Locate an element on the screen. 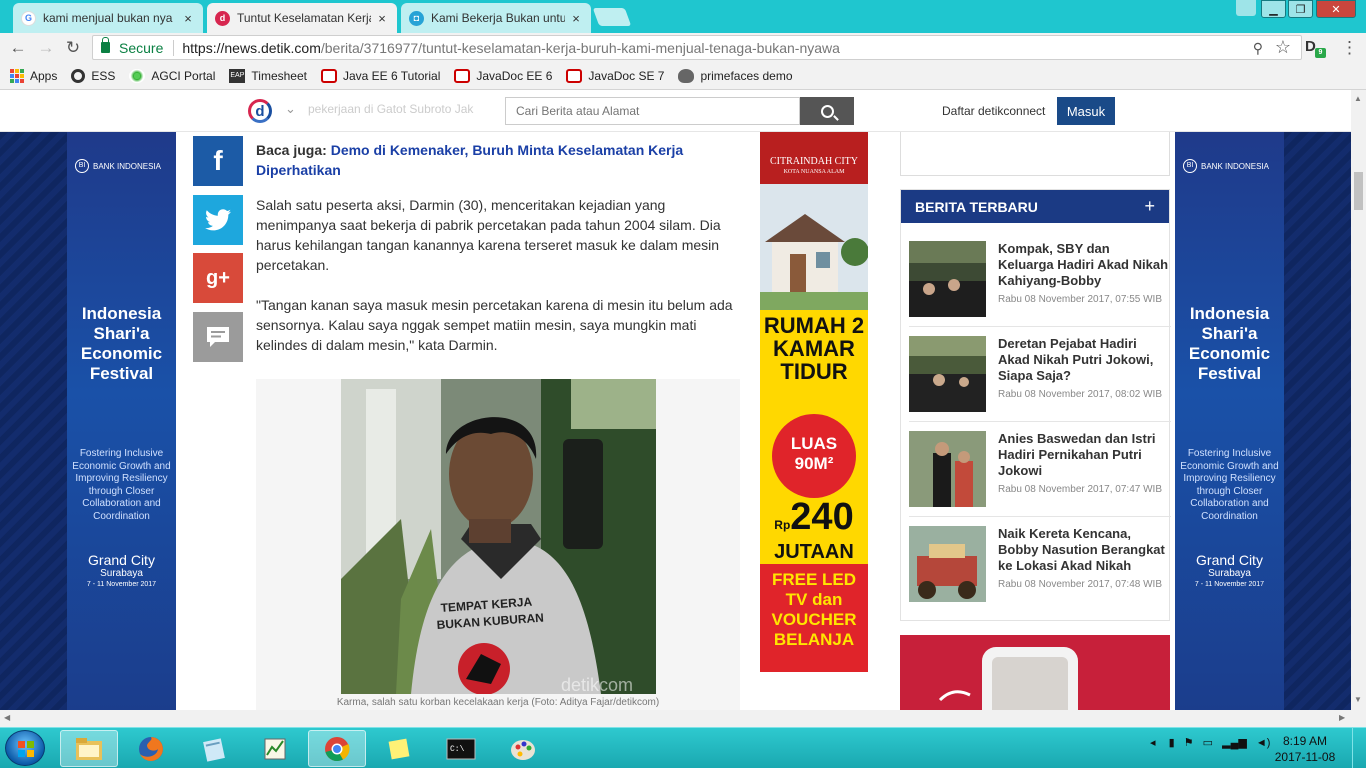 The image size is (1366, 768). eap-icon: EAP is located at coordinates (237, 75).